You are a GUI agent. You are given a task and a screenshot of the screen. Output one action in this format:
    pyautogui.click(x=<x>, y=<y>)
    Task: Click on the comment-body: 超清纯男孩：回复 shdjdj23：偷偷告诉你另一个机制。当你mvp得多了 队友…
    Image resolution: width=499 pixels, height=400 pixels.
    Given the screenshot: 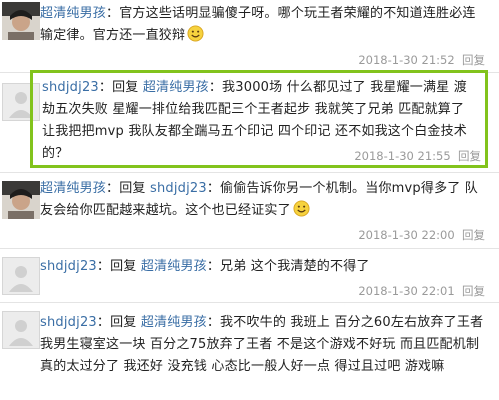 What is the action you would take?
    pyautogui.click(x=263, y=200)
    